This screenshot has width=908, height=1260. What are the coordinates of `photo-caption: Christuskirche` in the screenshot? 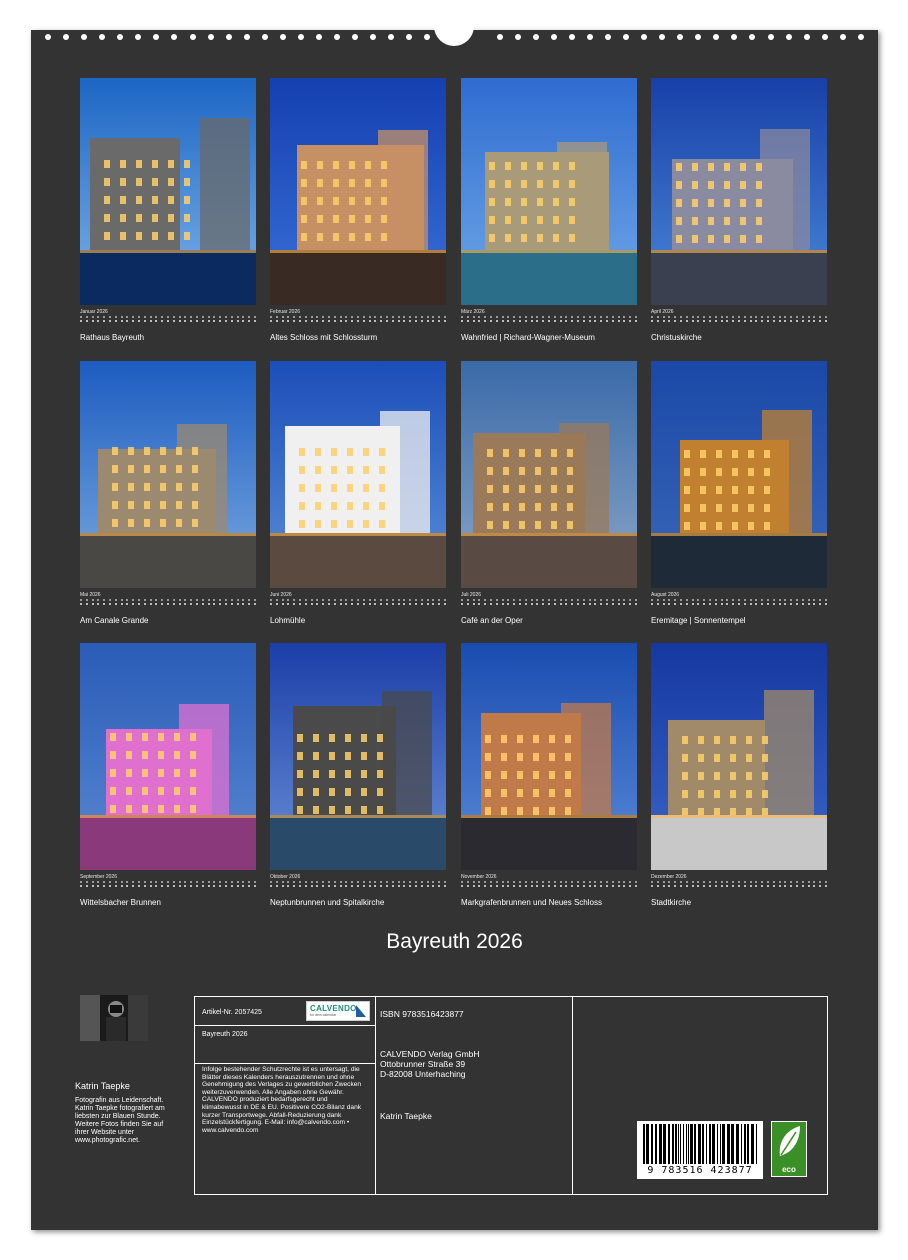 It's located at (676, 337).